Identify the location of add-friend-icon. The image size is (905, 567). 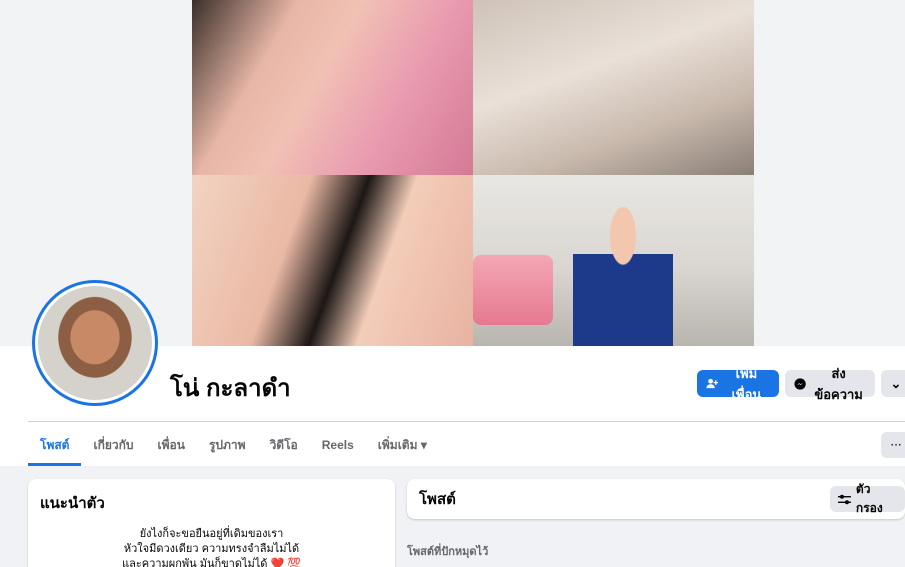
(712, 383).